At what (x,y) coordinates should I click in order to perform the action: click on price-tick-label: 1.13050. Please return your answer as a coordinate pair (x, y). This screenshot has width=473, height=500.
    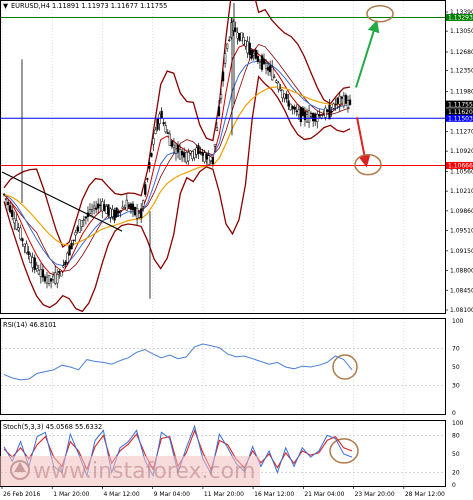
    Looking at the image, I should click on (461, 31).